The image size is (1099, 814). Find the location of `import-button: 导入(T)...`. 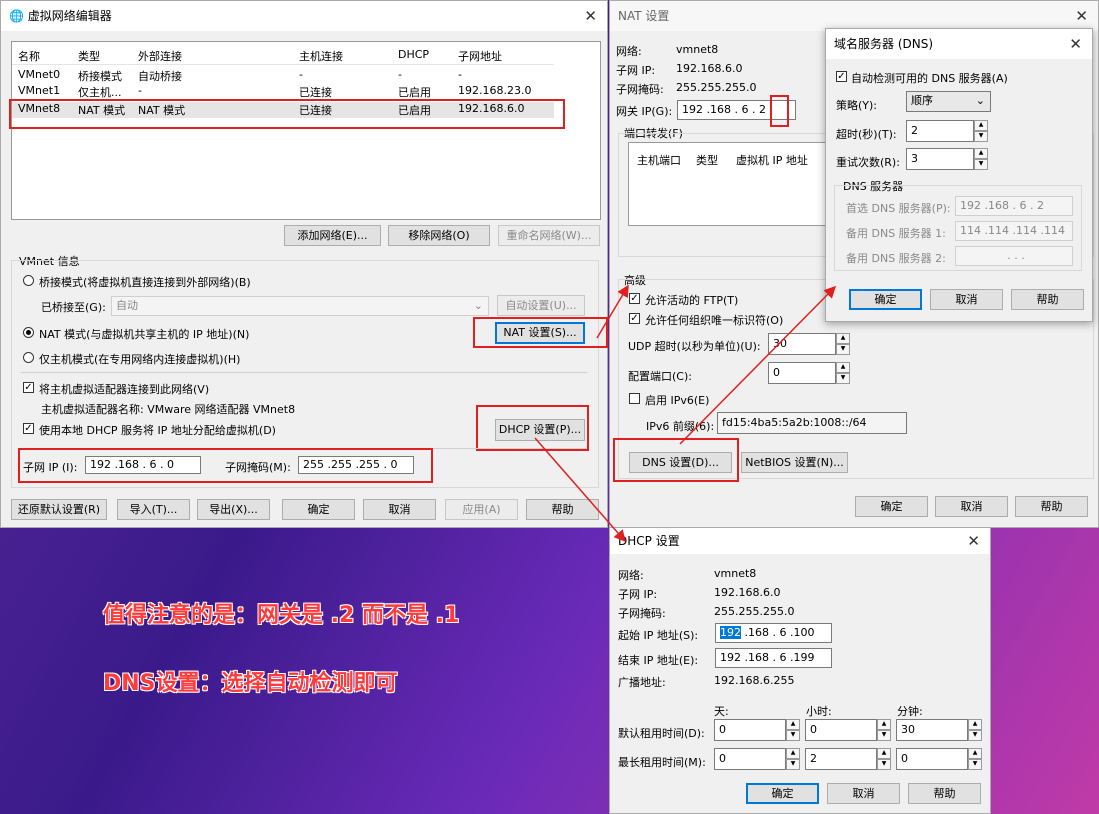

import-button: 导入(T)... is located at coordinates (153, 509).